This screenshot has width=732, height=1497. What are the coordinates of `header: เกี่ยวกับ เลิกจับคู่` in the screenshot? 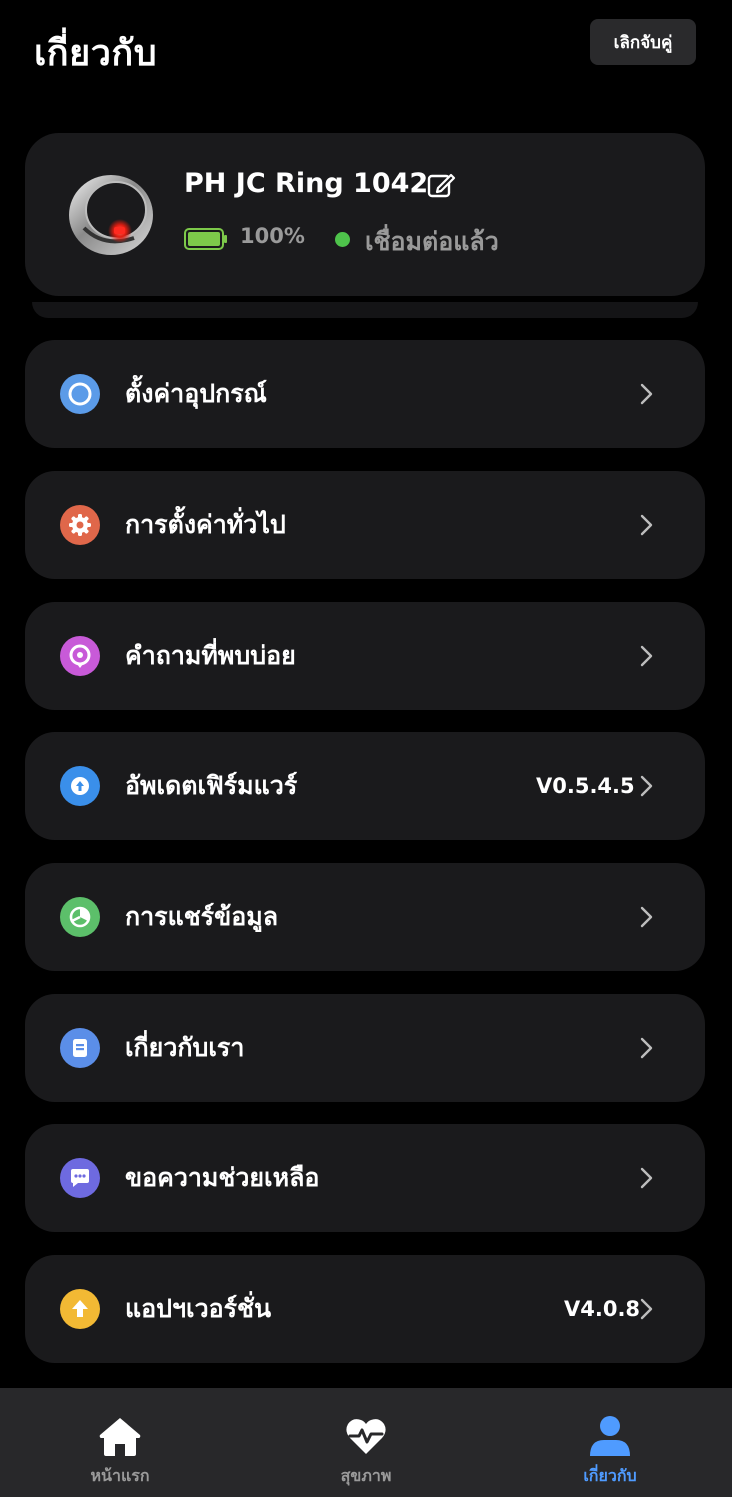 It's located at (366, 50).